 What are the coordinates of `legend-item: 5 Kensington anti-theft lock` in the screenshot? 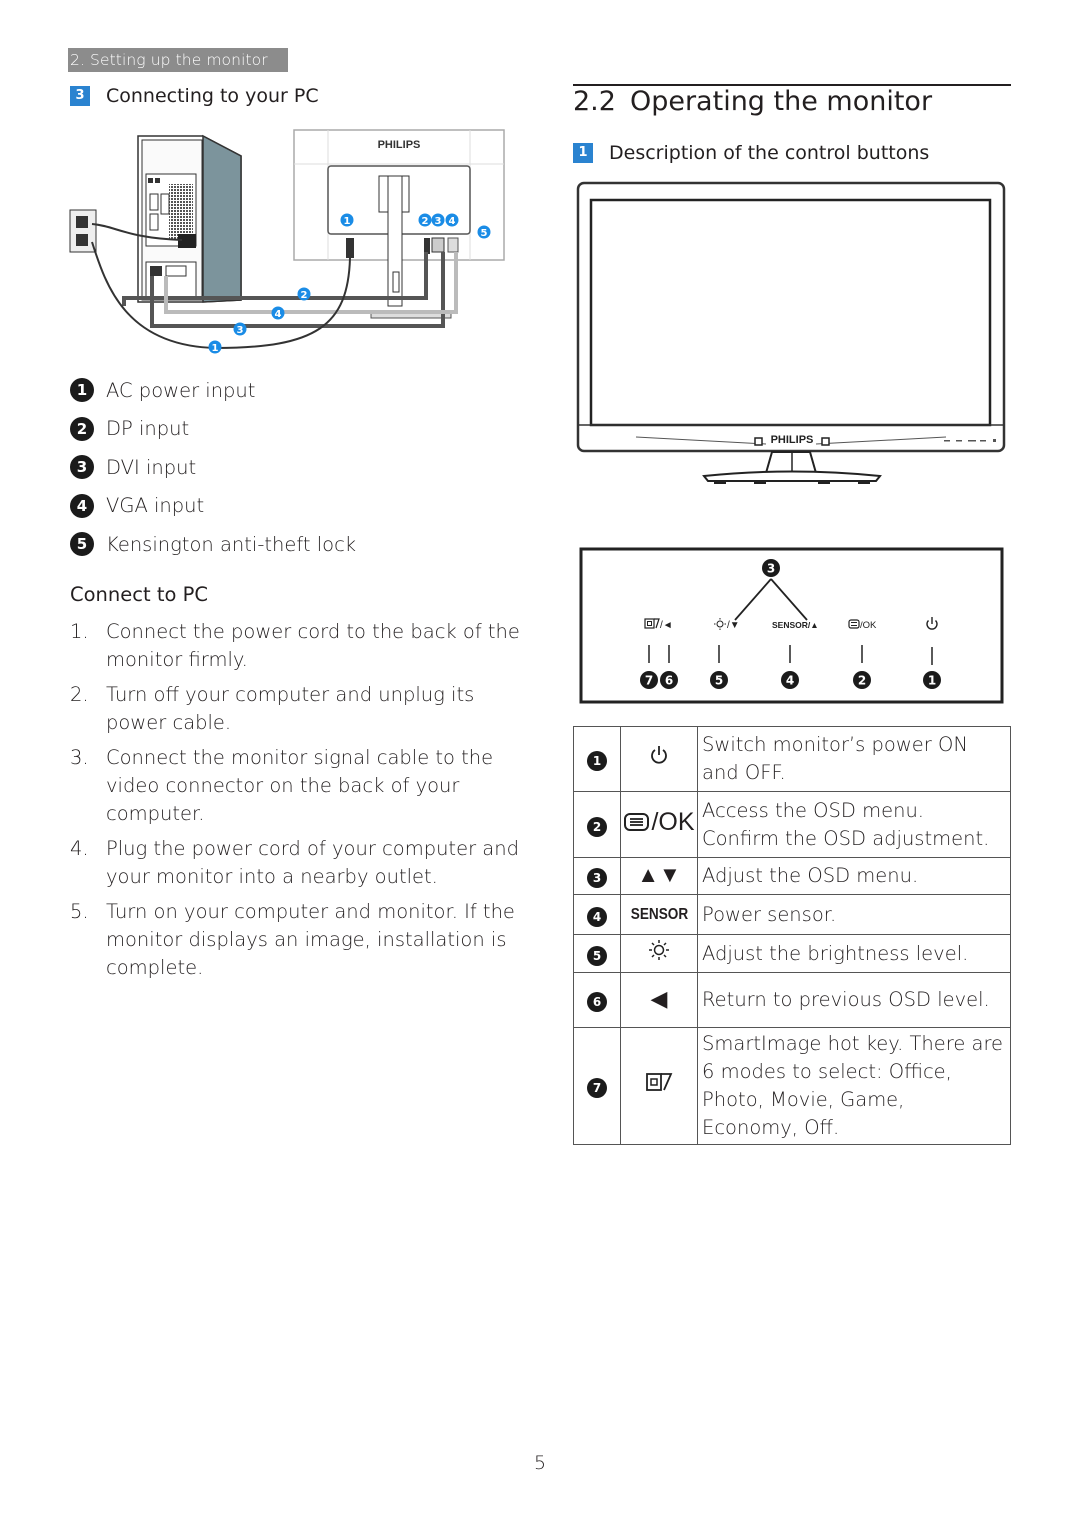 It's located at (213, 544).